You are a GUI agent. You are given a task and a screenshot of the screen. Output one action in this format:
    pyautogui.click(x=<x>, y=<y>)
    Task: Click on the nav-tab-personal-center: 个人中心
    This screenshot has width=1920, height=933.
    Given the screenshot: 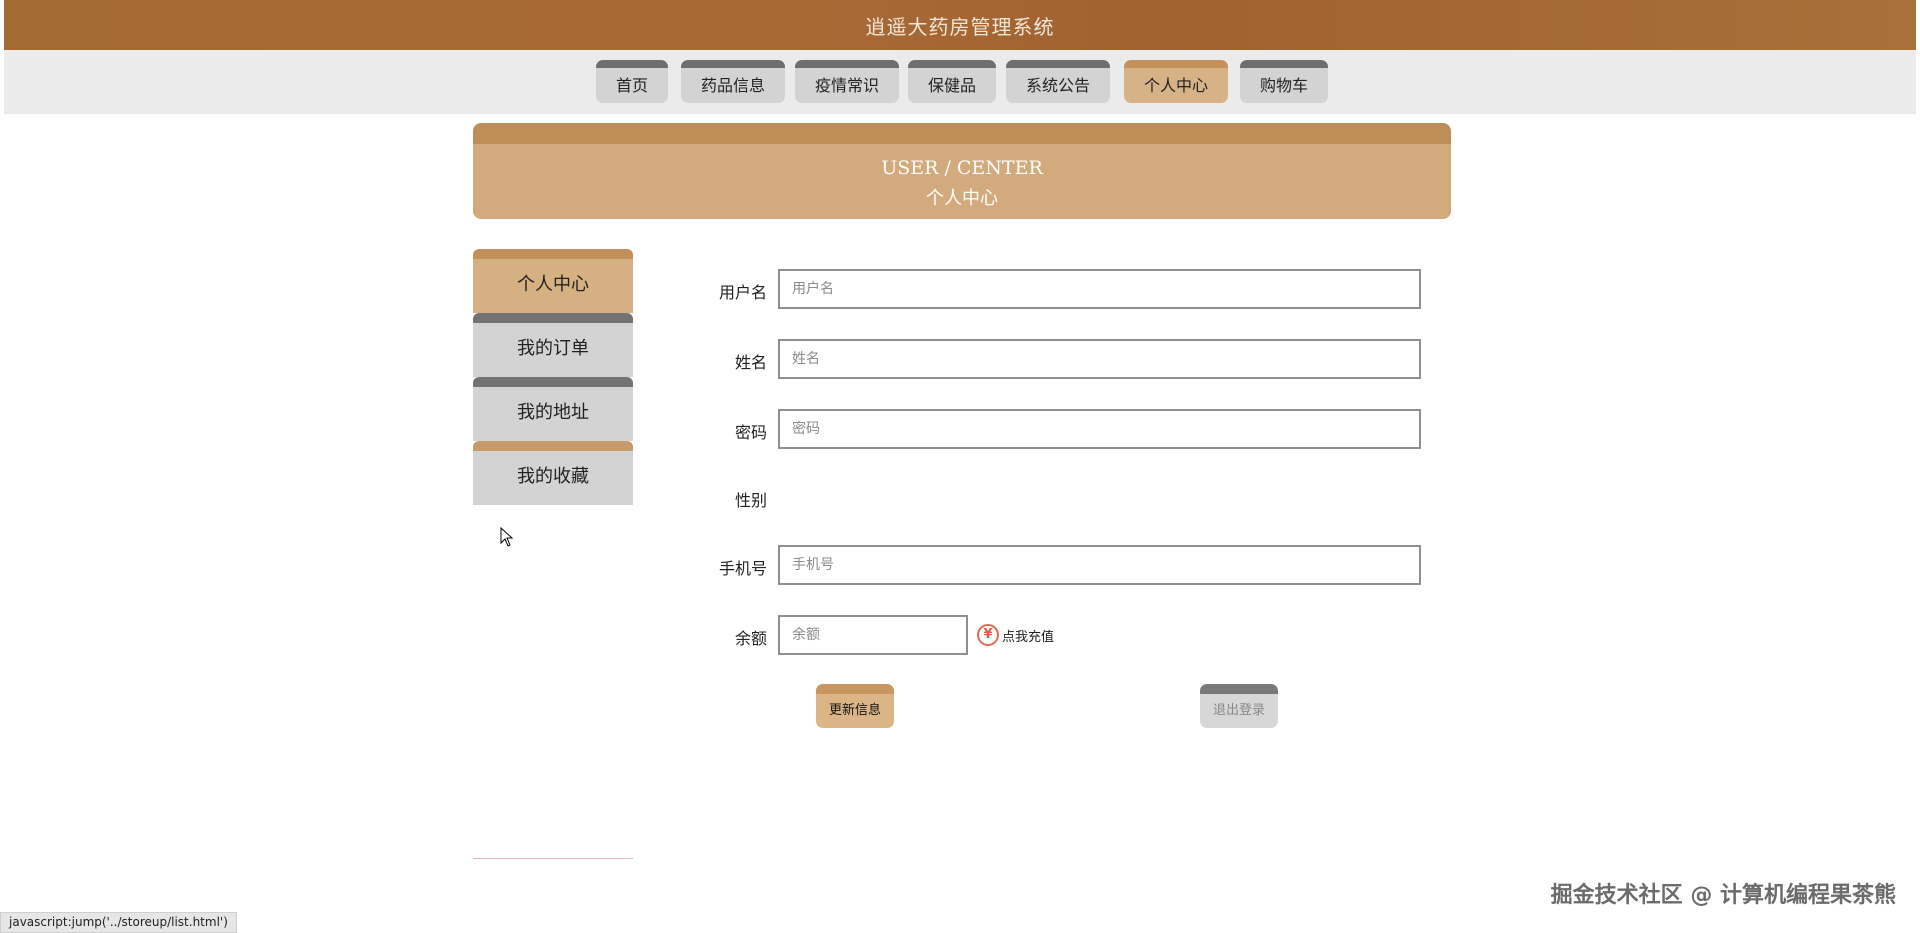 What is the action you would take?
    pyautogui.click(x=1176, y=81)
    